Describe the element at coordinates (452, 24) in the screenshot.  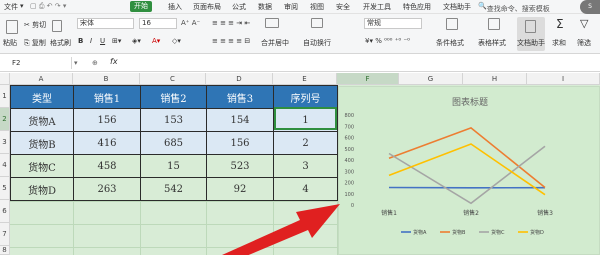
I see `conditional-format-icon` at that location.